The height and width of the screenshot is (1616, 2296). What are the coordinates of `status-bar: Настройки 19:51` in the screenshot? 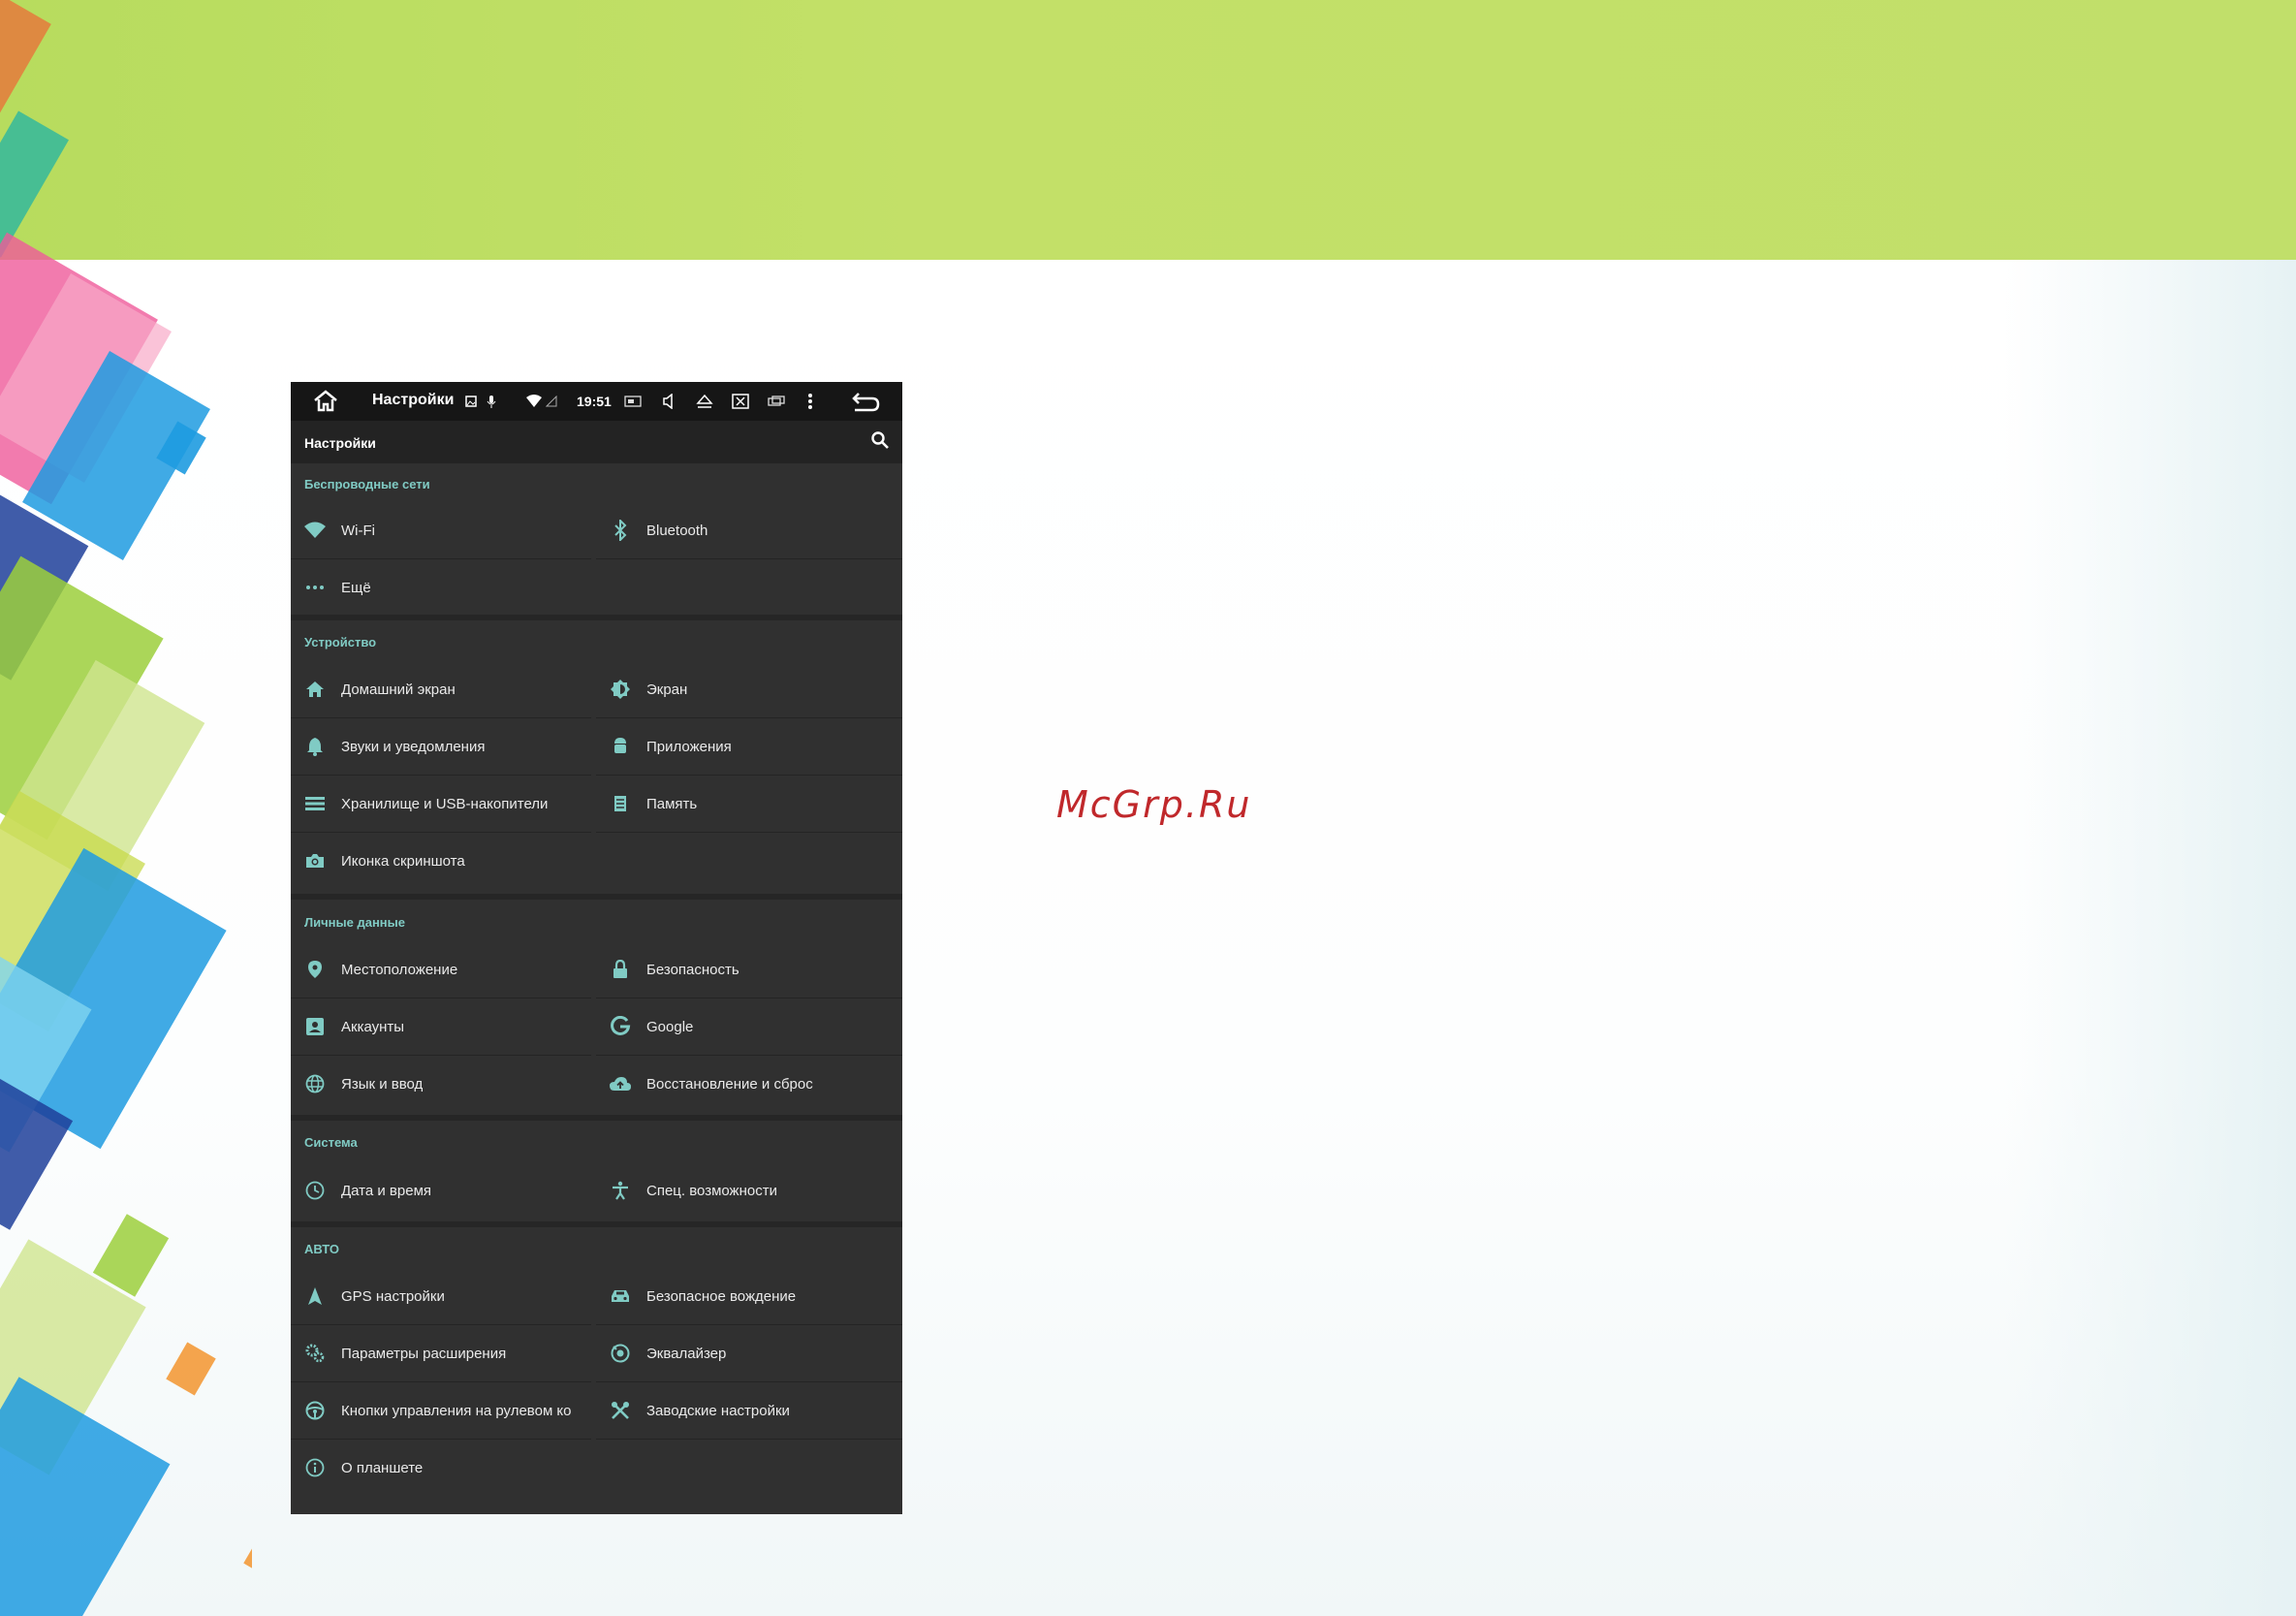 It's located at (596, 401).